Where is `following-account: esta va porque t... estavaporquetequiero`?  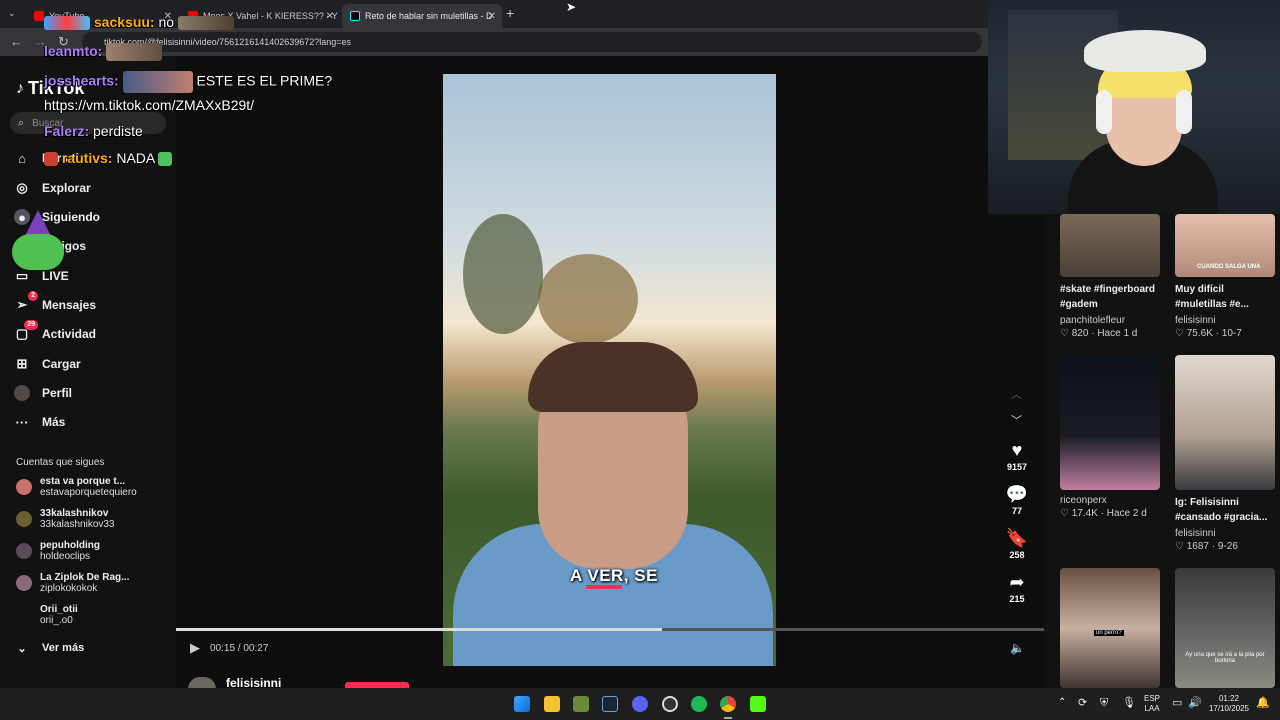 following-account: esta va porque t... estavaporquetequiero is located at coordinates (76, 487).